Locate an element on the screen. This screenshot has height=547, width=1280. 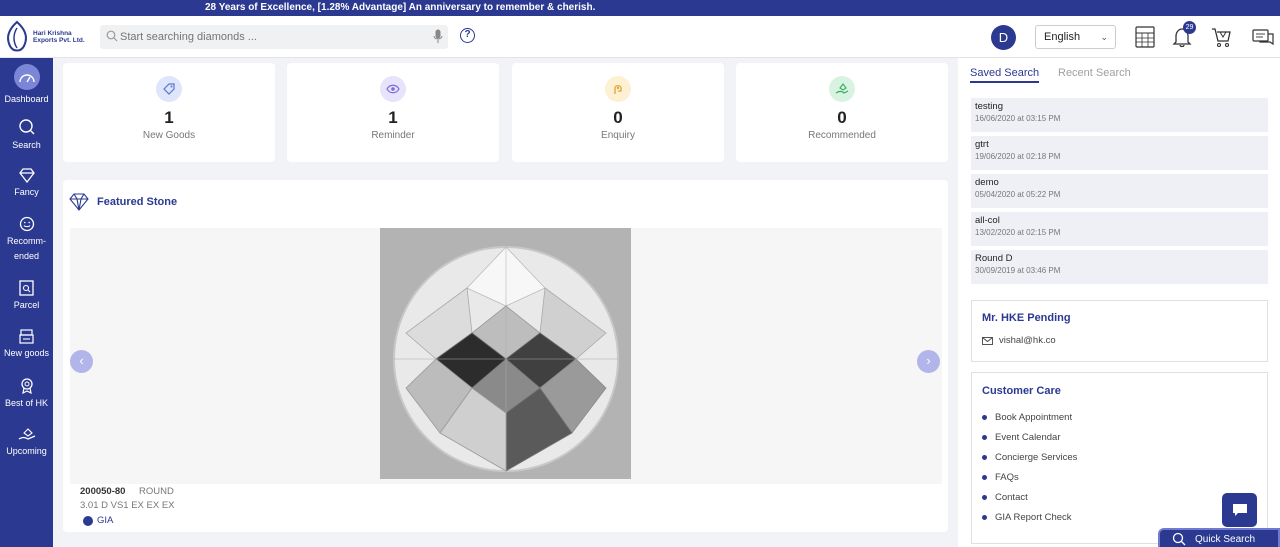
diamond-search-bar is located at coordinates (274, 37).